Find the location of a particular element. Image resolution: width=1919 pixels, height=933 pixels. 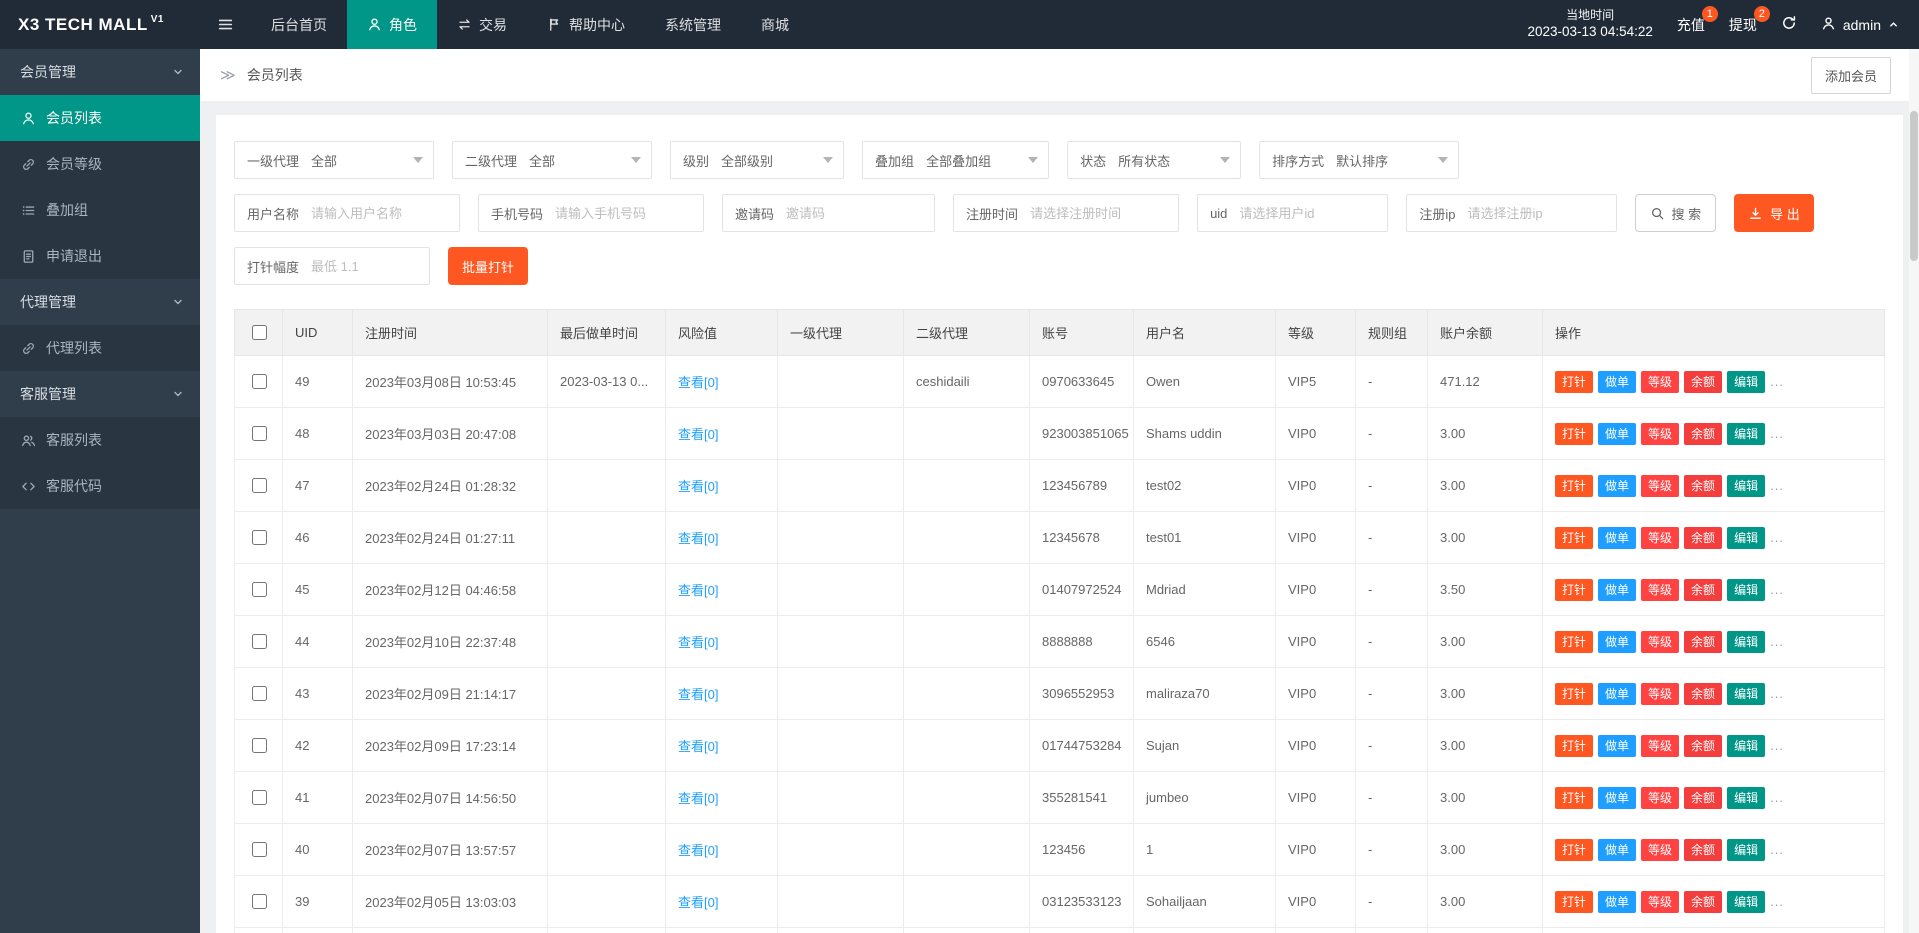

batch-inject-button: 批量打针 is located at coordinates (488, 266).